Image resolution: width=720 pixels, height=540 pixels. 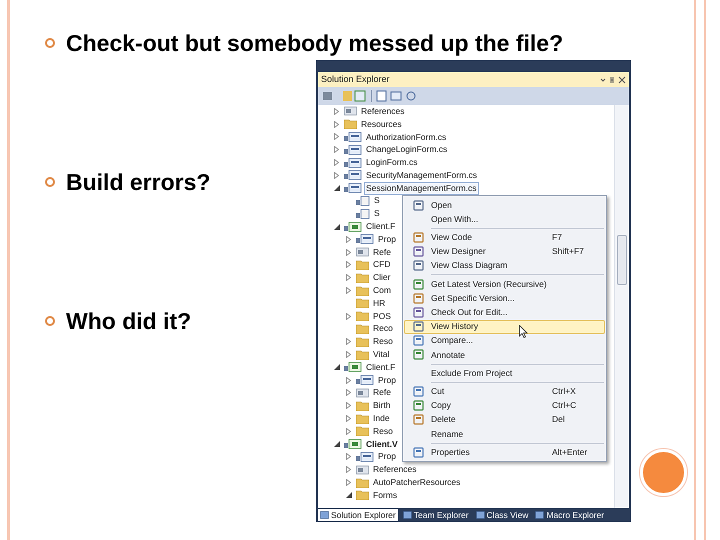 I want to click on tree-item: CFD, so click(x=381, y=265).